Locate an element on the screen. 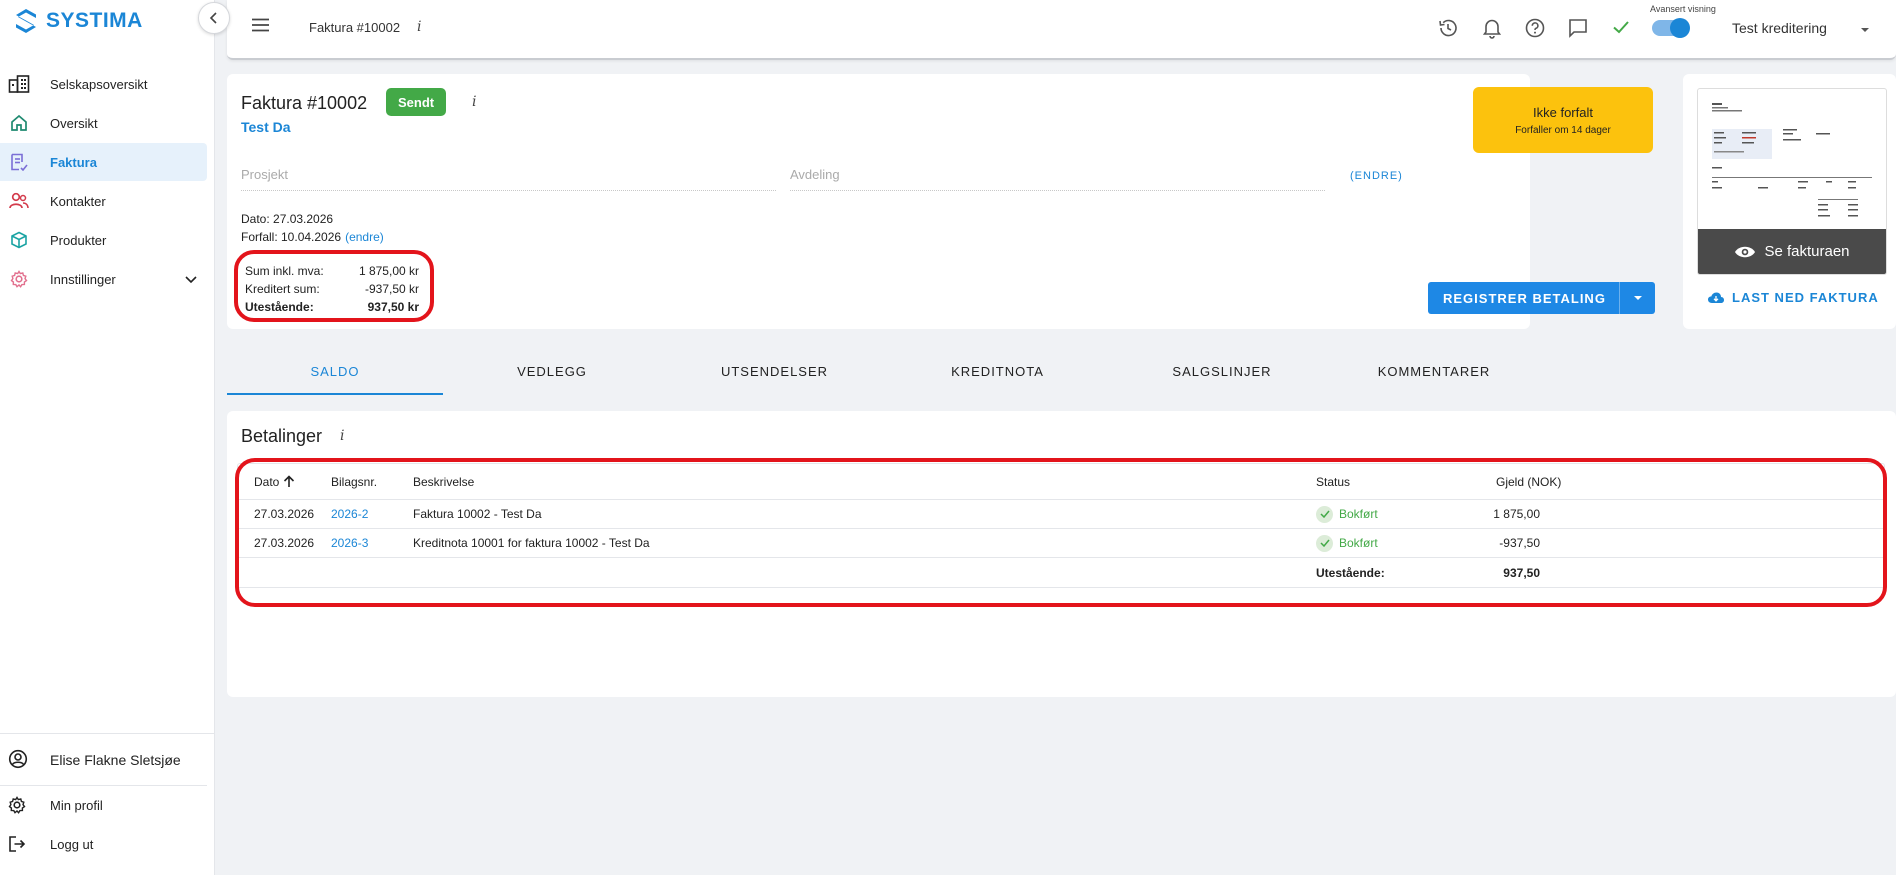 This screenshot has width=1896, height=875. footer-outstanding-value: 937,50 is located at coordinates (1521, 572).